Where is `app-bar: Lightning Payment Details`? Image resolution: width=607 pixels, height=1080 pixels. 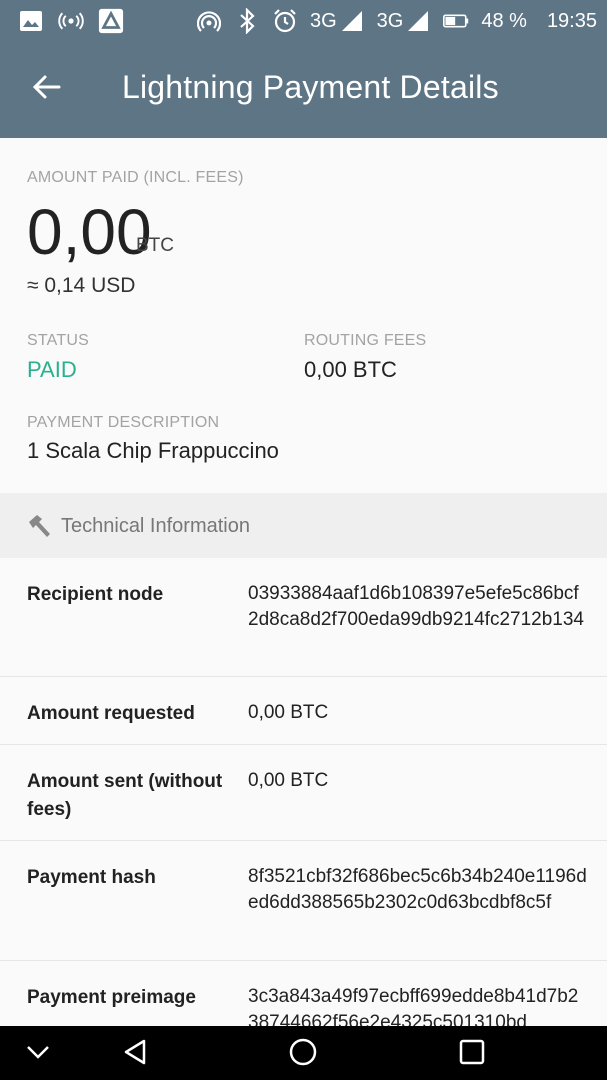
app-bar: Lightning Payment Details is located at coordinates (303, 90).